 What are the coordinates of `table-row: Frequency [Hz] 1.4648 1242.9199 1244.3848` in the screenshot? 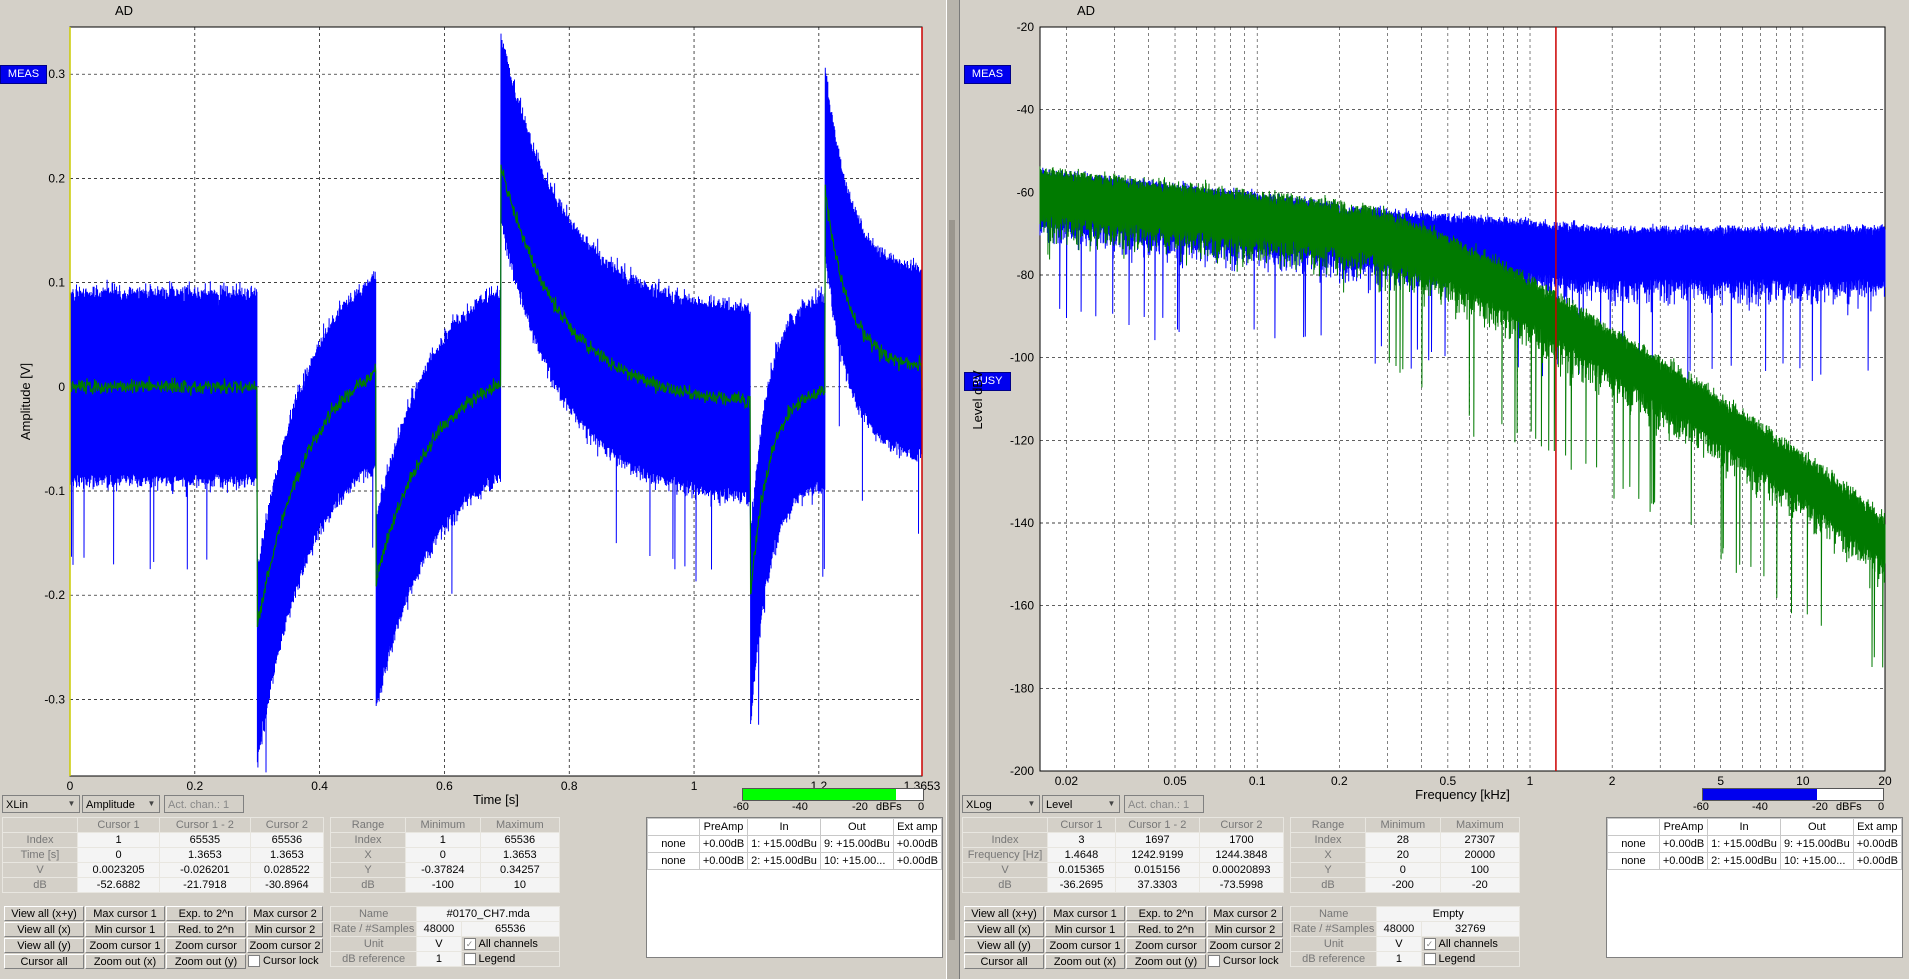 It's located at (1123, 855).